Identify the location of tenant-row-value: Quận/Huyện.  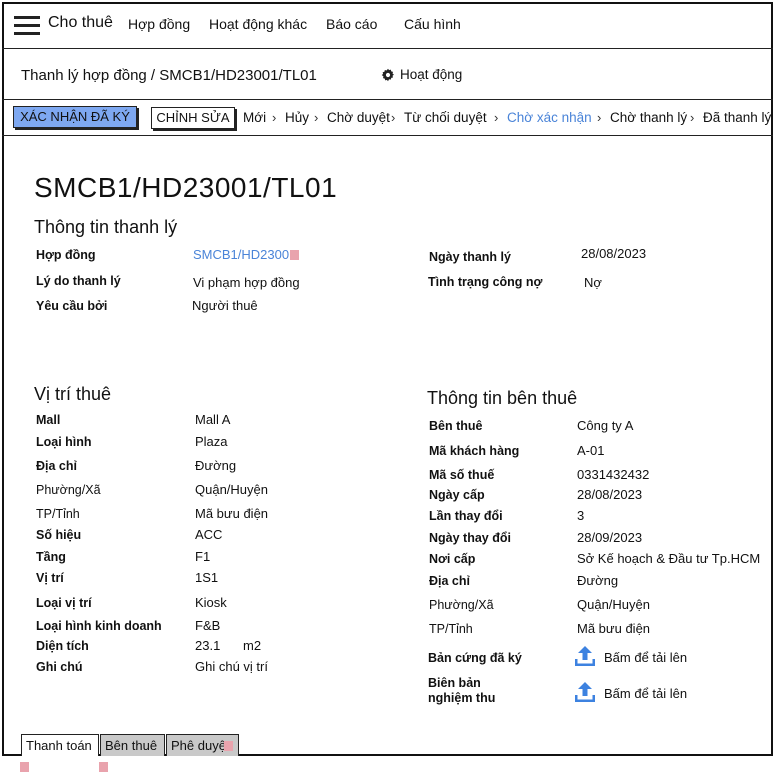
(613, 604).